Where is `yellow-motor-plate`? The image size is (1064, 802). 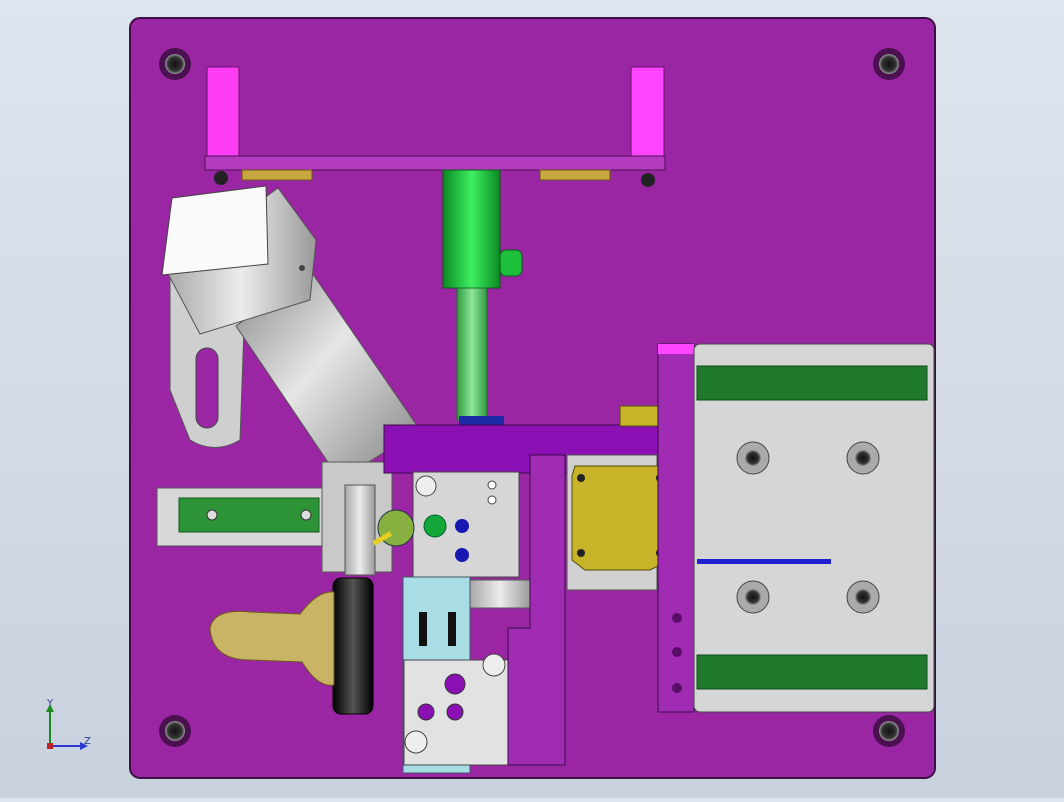 yellow-motor-plate is located at coordinates (621, 518).